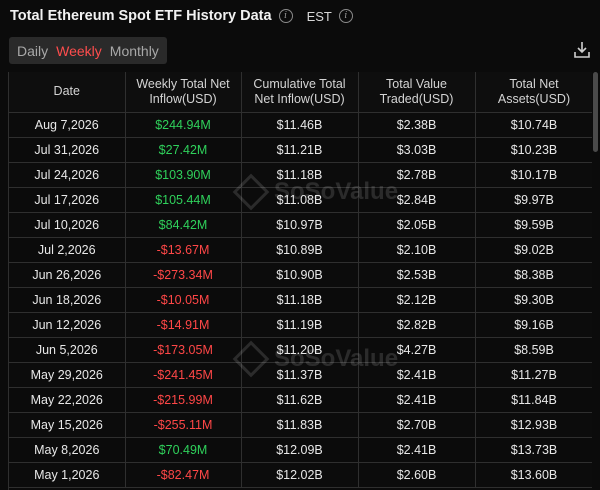 This screenshot has height=490, width=600. I want to click on table-scrollbar, so click(595, 112).